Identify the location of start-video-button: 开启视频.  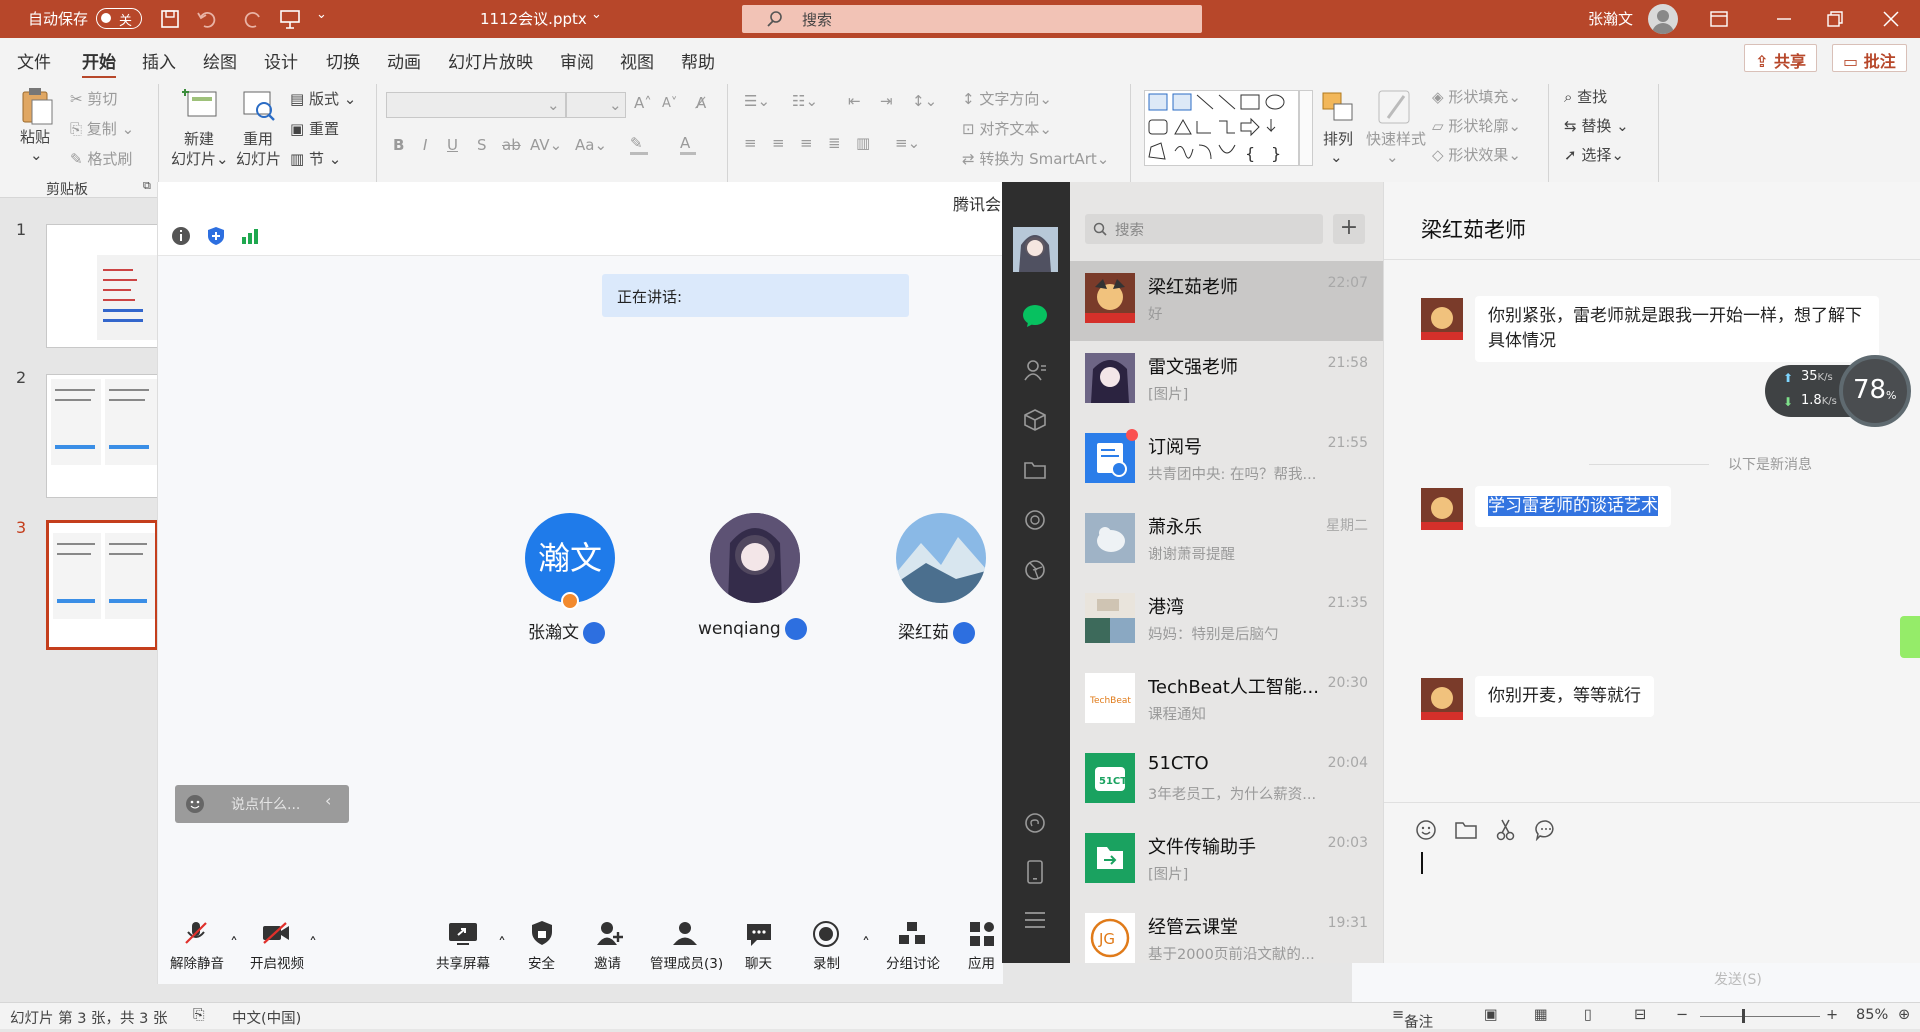
(277, 962).